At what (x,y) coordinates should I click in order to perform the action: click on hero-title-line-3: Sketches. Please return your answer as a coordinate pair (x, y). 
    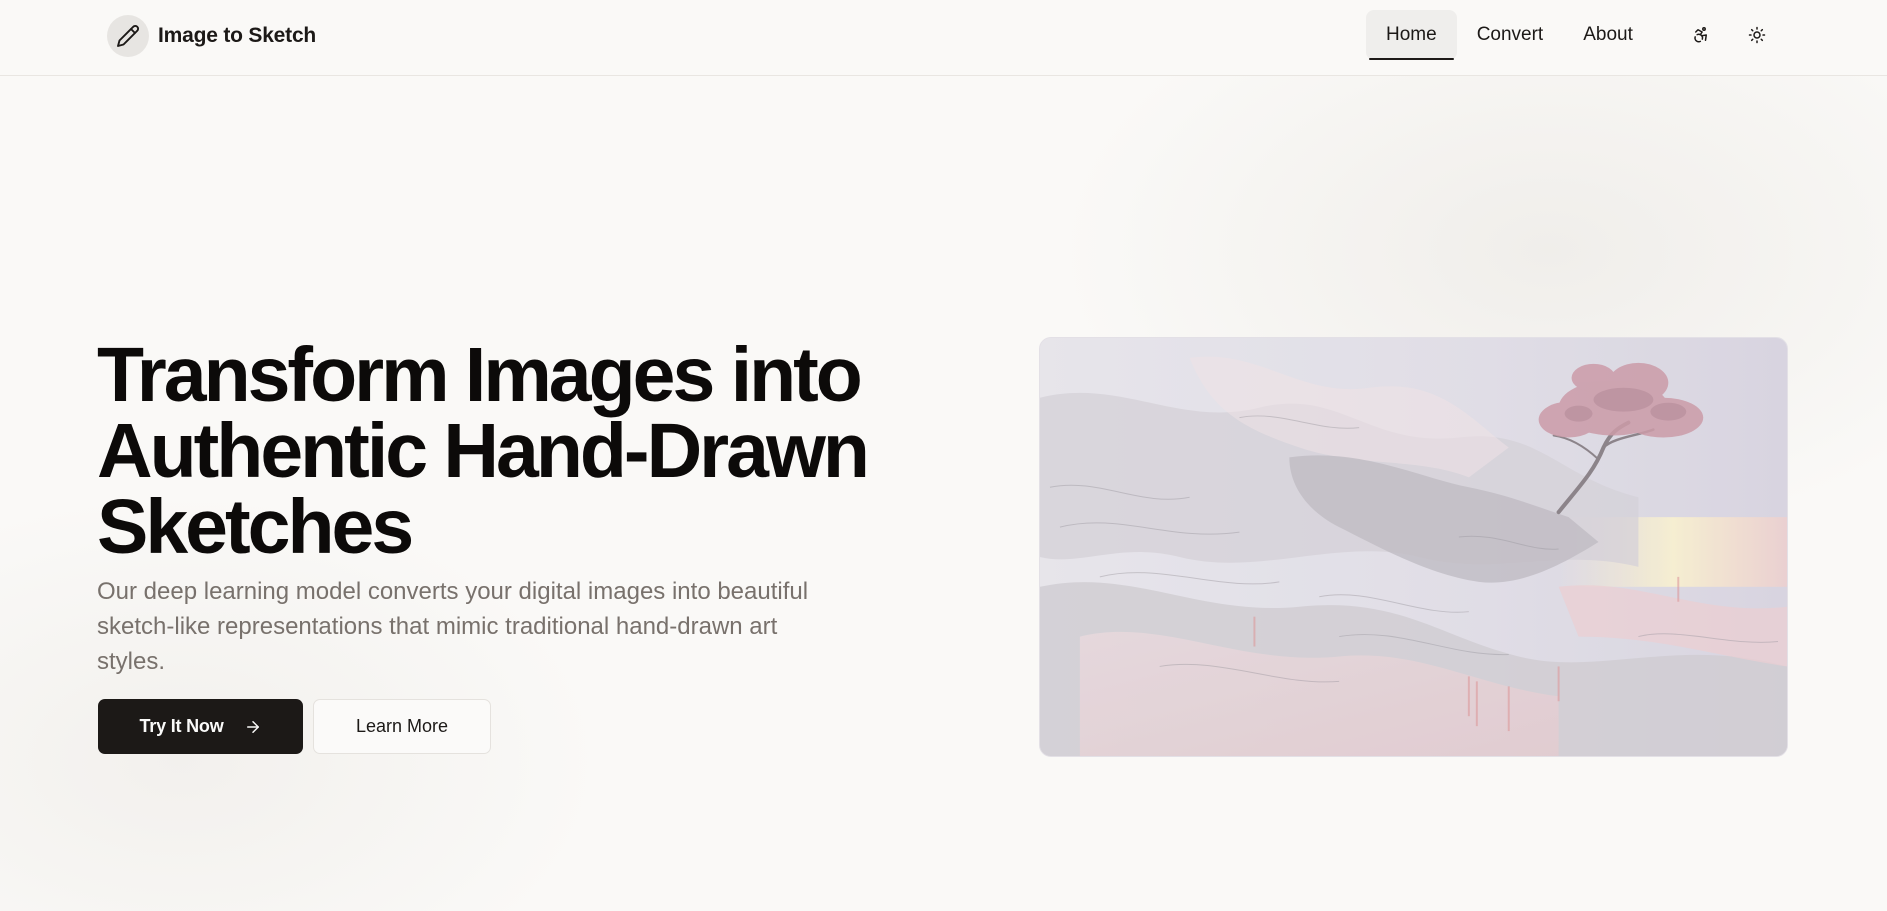
    Looking at the image, I should click on (255, 527).